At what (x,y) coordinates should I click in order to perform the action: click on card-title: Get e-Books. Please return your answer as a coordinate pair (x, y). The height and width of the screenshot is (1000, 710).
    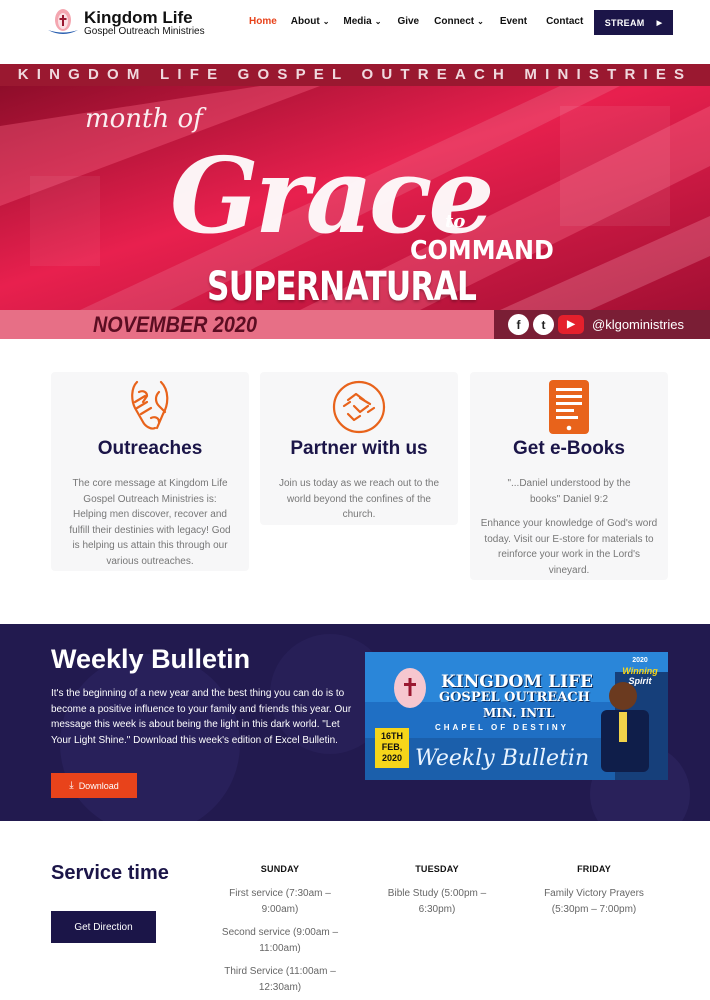
    Looking at the image, I should click on (569, 448).